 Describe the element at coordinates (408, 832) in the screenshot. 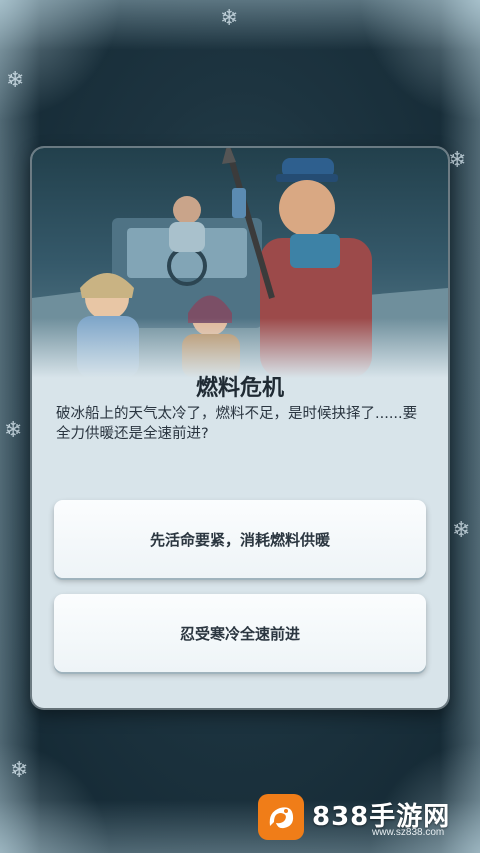

I see `watermark-url: www.sz838.com` at that location.